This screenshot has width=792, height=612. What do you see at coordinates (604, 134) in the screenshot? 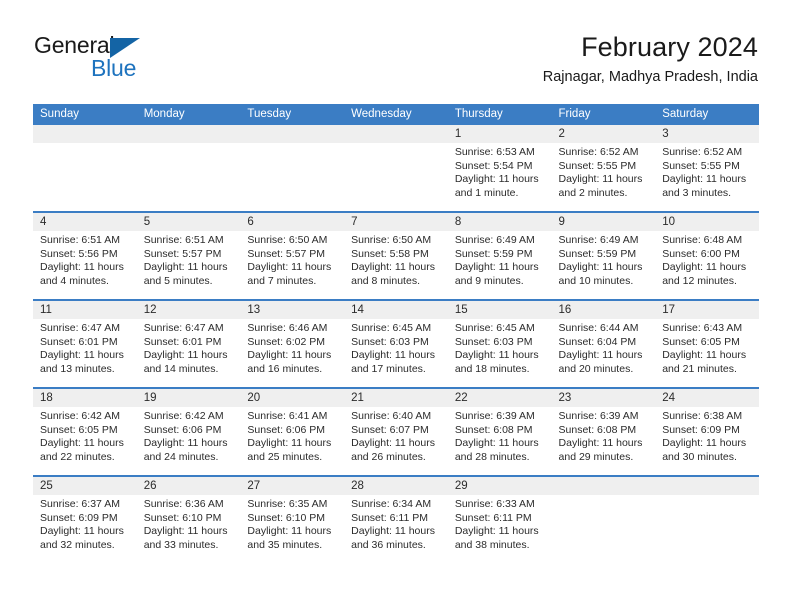
I see `day-number-2: 2` at bounding box center [604, 134].